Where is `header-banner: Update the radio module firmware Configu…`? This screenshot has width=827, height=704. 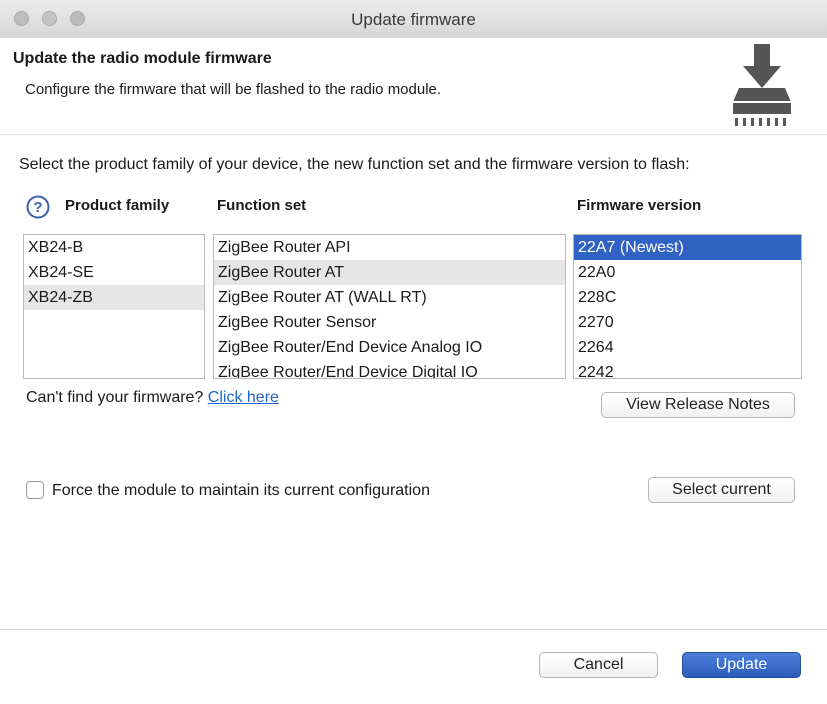 header-banner: Update the radio module firmware Configu… is located at coordinates (413, 86).